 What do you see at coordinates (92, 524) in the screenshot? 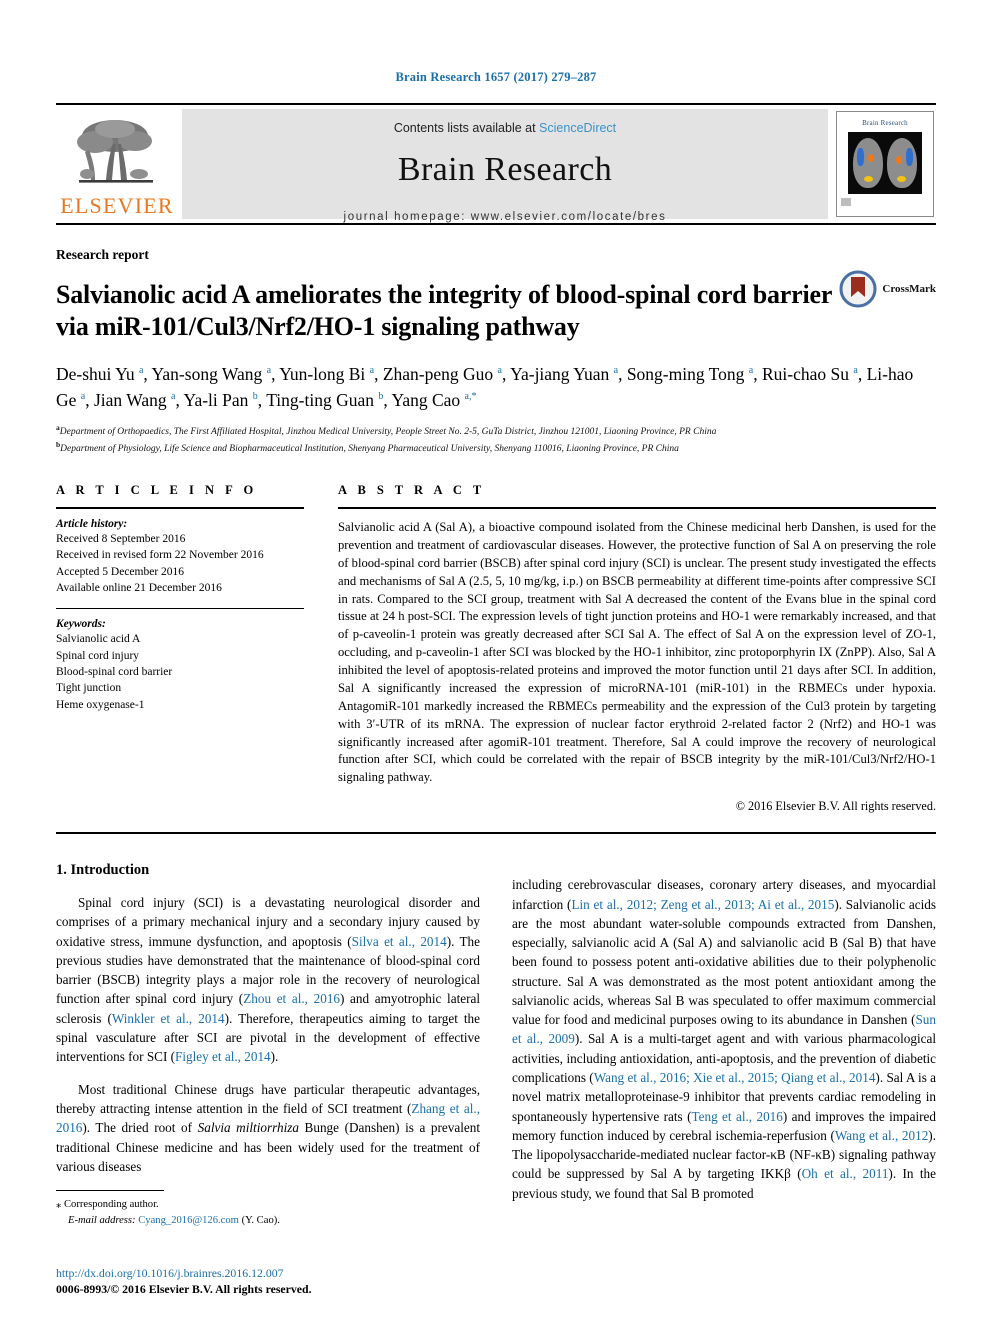
I see `article-history-label: Article history:` at bounding box center [92, 524].